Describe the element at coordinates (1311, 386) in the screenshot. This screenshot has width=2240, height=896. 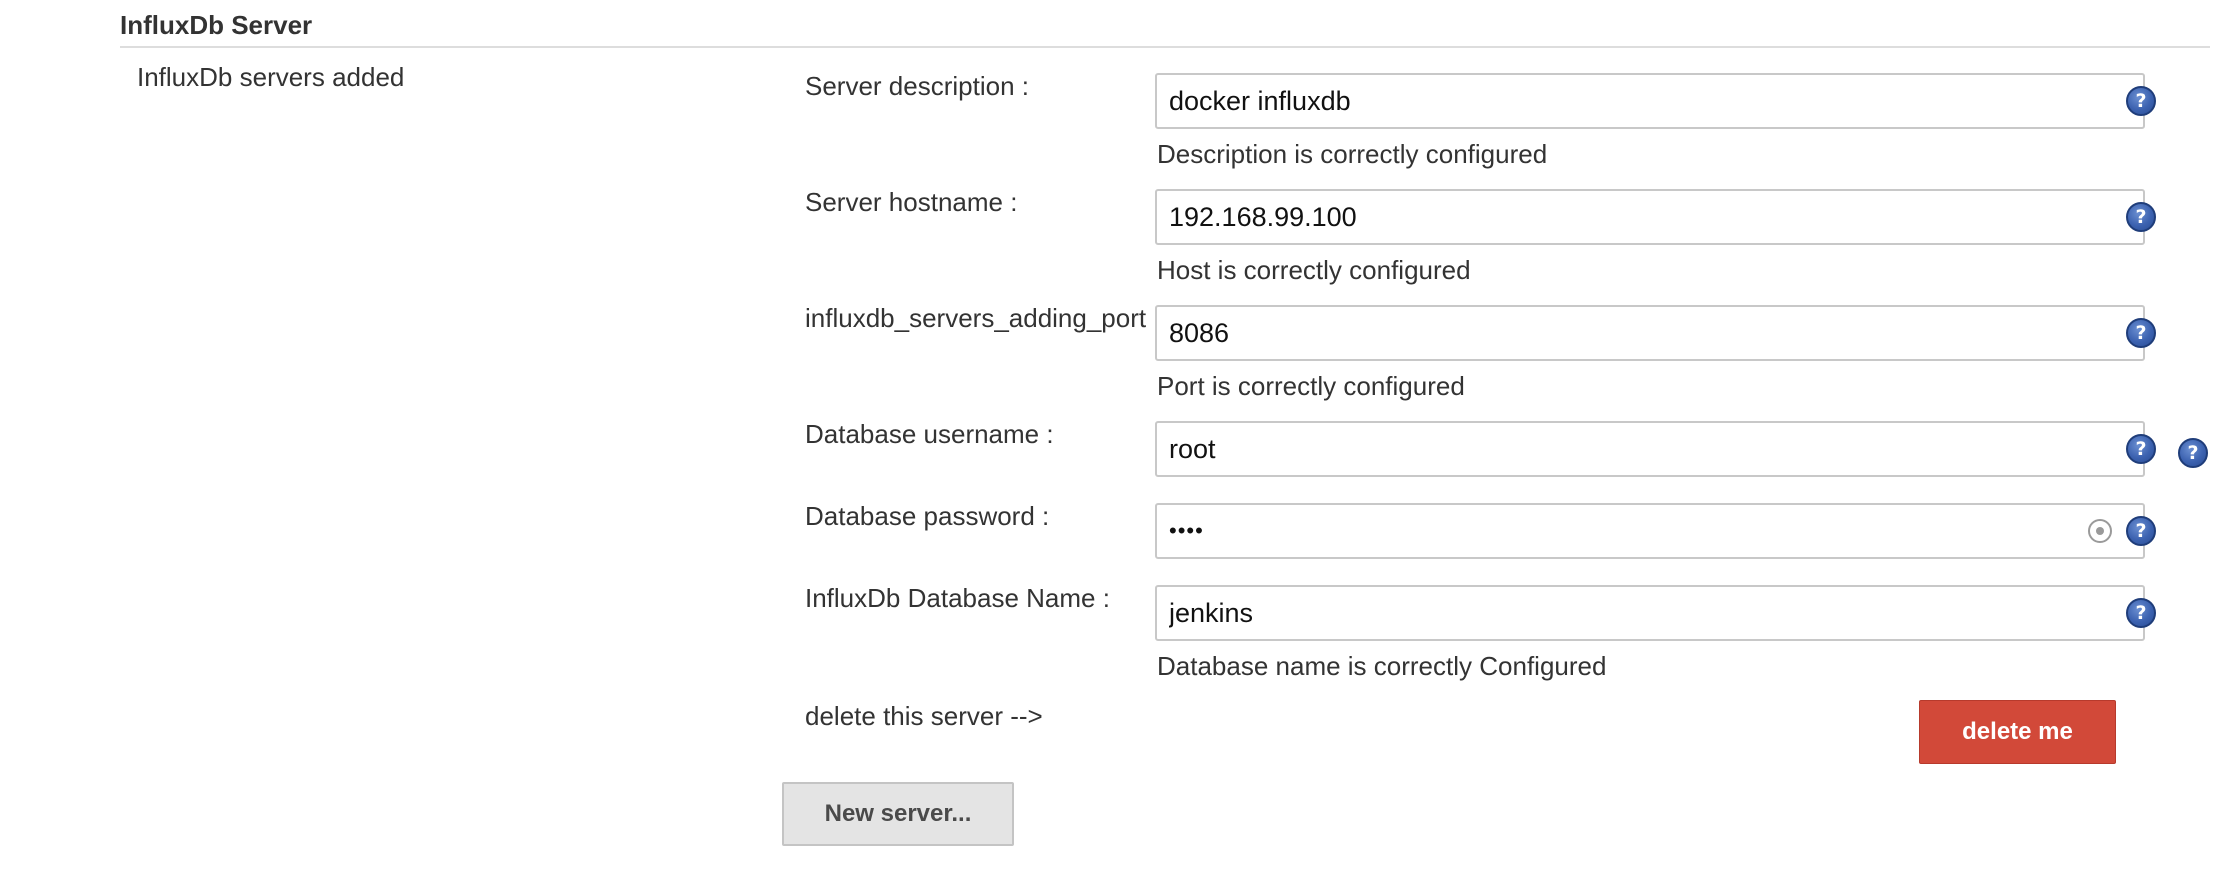
I see `port-validation-message: Port is correctly configured` at that location.